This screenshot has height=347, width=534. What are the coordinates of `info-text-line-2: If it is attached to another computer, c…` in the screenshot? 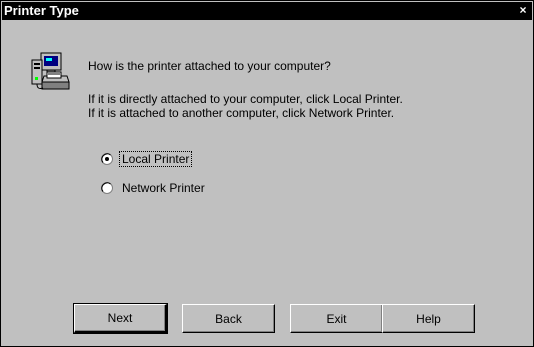 It's located at (241, 113).